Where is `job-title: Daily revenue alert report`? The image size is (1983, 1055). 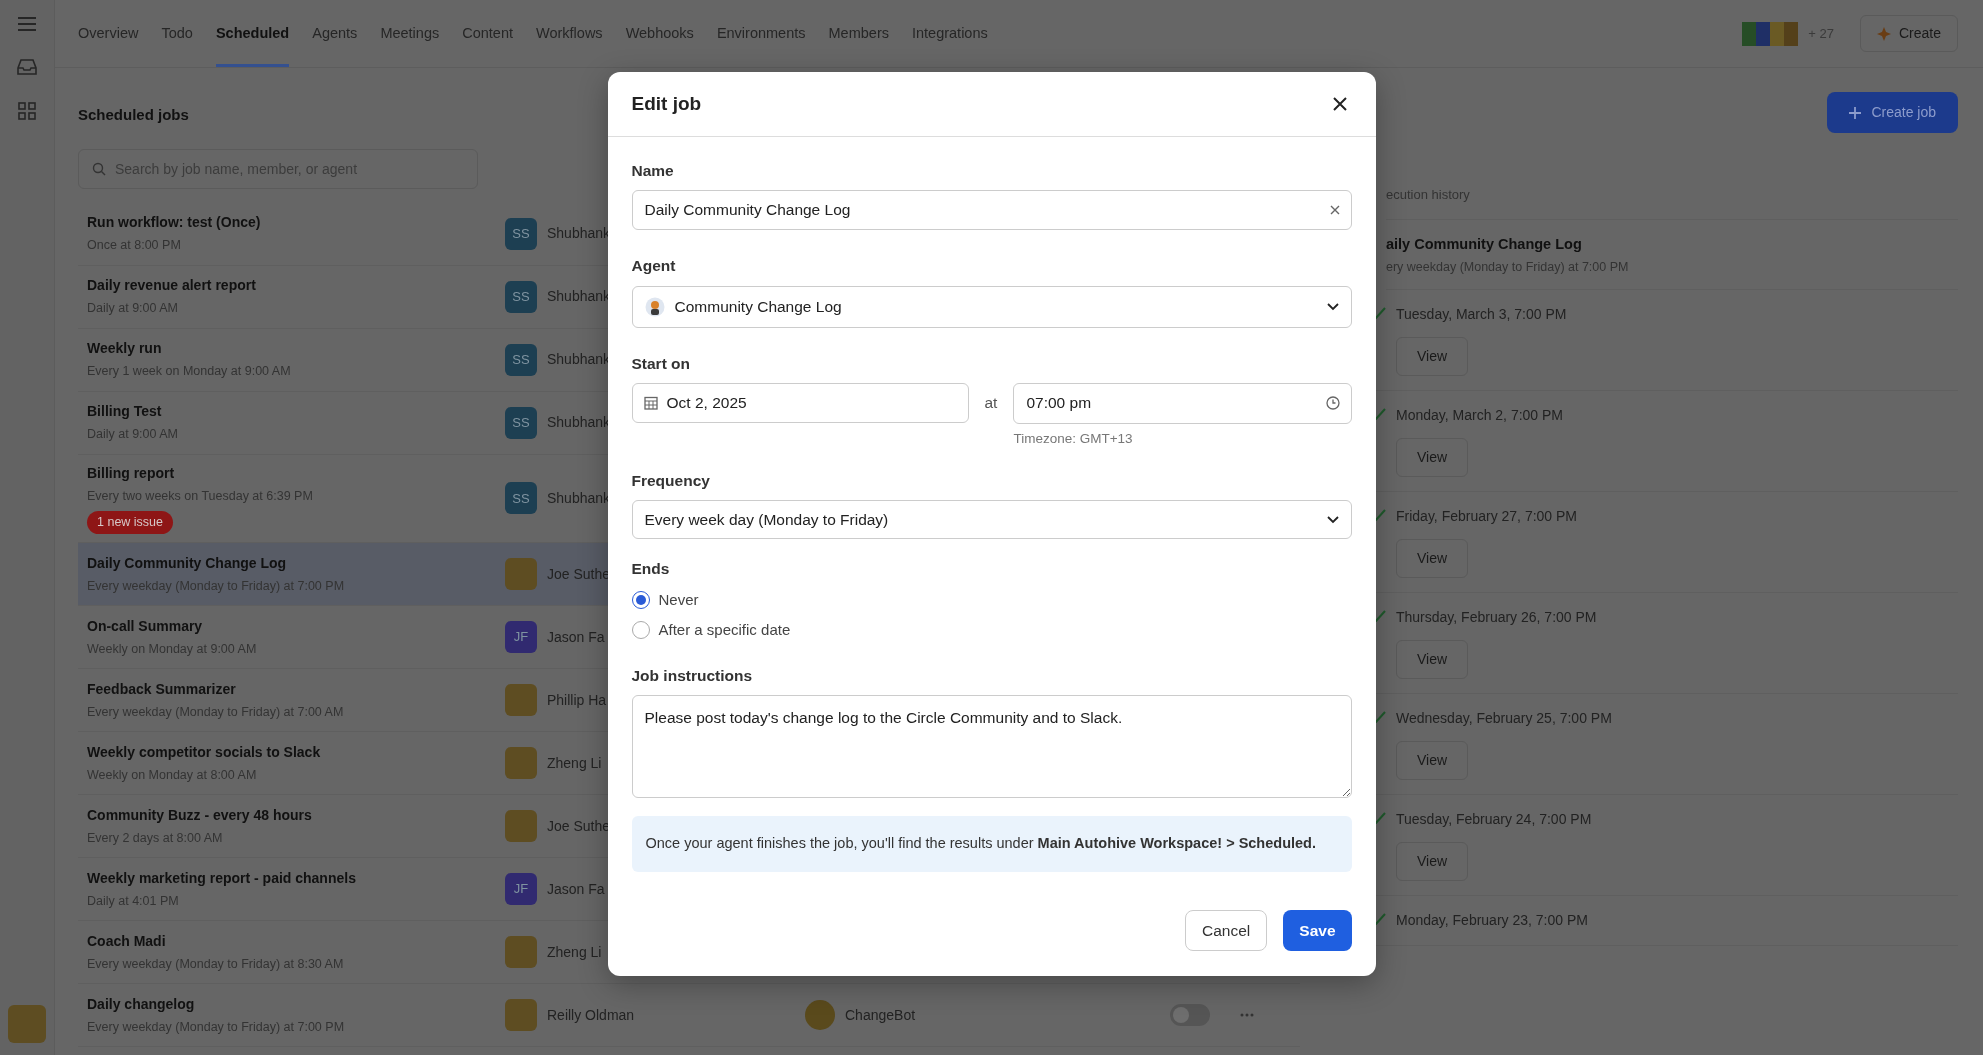
job-title: Daily revenue alert report is located at coordinates (172, 286).